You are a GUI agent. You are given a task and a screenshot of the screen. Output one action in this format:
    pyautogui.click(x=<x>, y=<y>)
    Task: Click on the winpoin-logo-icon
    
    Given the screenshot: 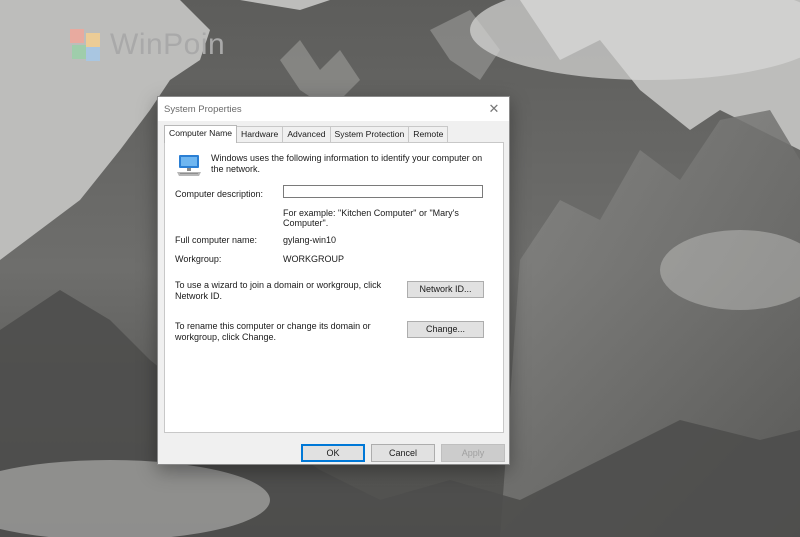 What is the action you would take?
    pyautogui.click(x=86, y=45)
    